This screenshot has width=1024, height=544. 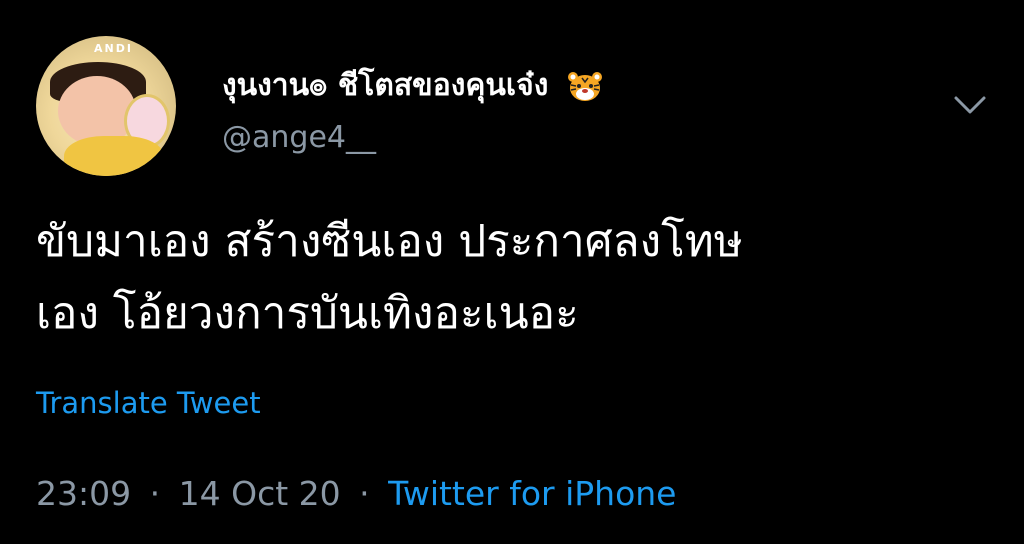 I want to click on author-handle: @ange4__, so click(x=299, y=137).